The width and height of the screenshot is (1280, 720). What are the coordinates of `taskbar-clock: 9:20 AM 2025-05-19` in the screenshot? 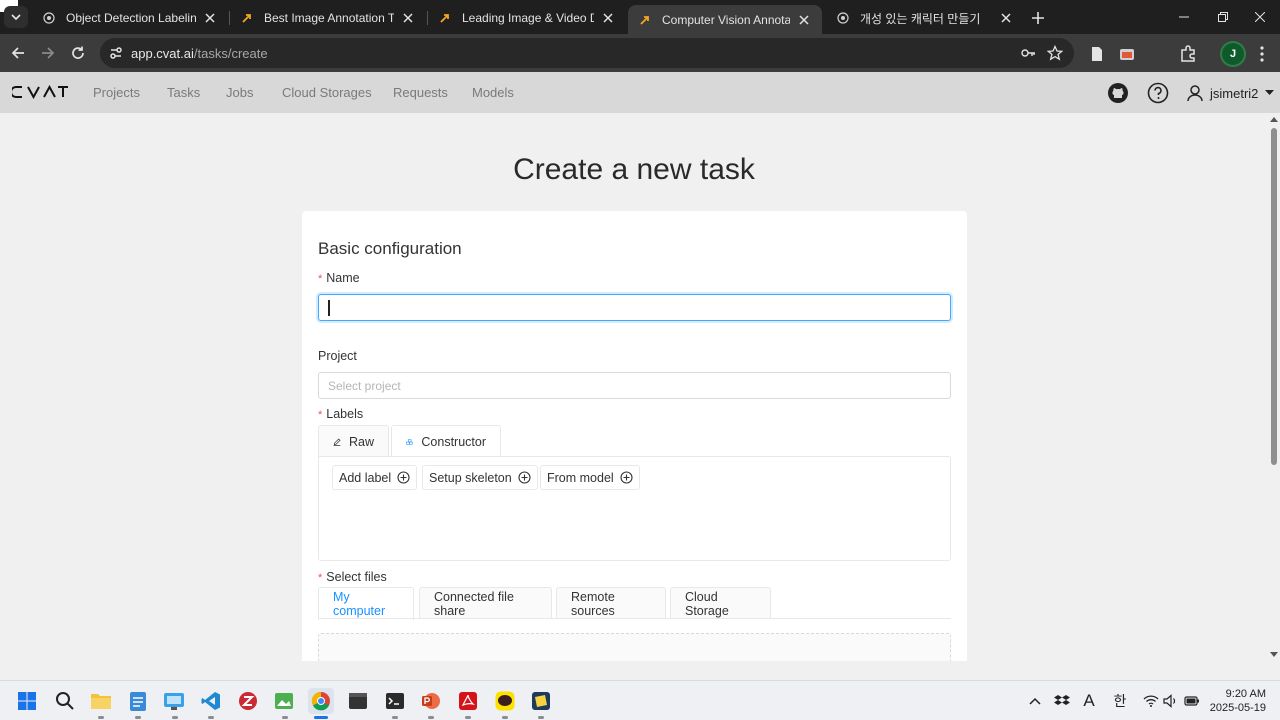 It's located at (1235, 701).